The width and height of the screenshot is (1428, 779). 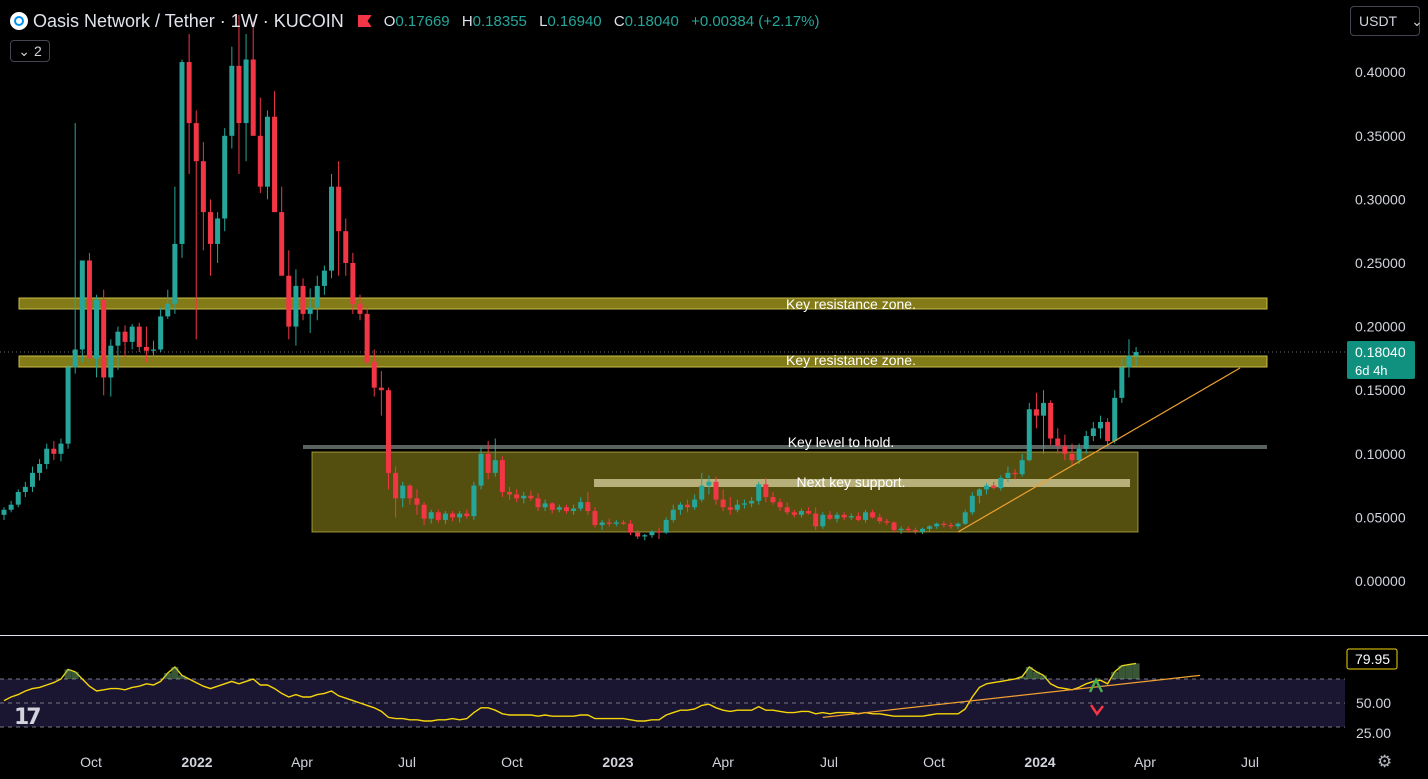 What do you see at coordinates (91, 762) in the screenshot?
I see `time-tick-label: Oct` at bounding box center [91, 762].